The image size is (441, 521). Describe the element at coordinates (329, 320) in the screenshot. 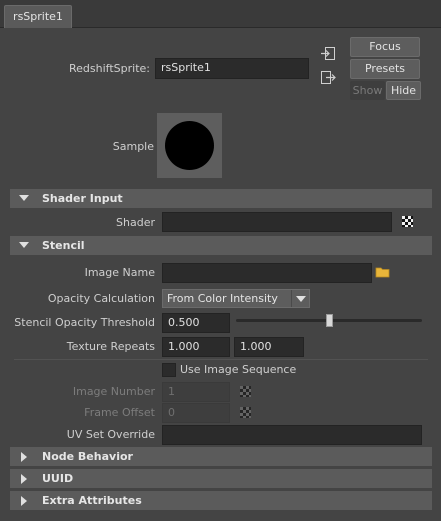

I see `threshold-slider-handle` at that location.